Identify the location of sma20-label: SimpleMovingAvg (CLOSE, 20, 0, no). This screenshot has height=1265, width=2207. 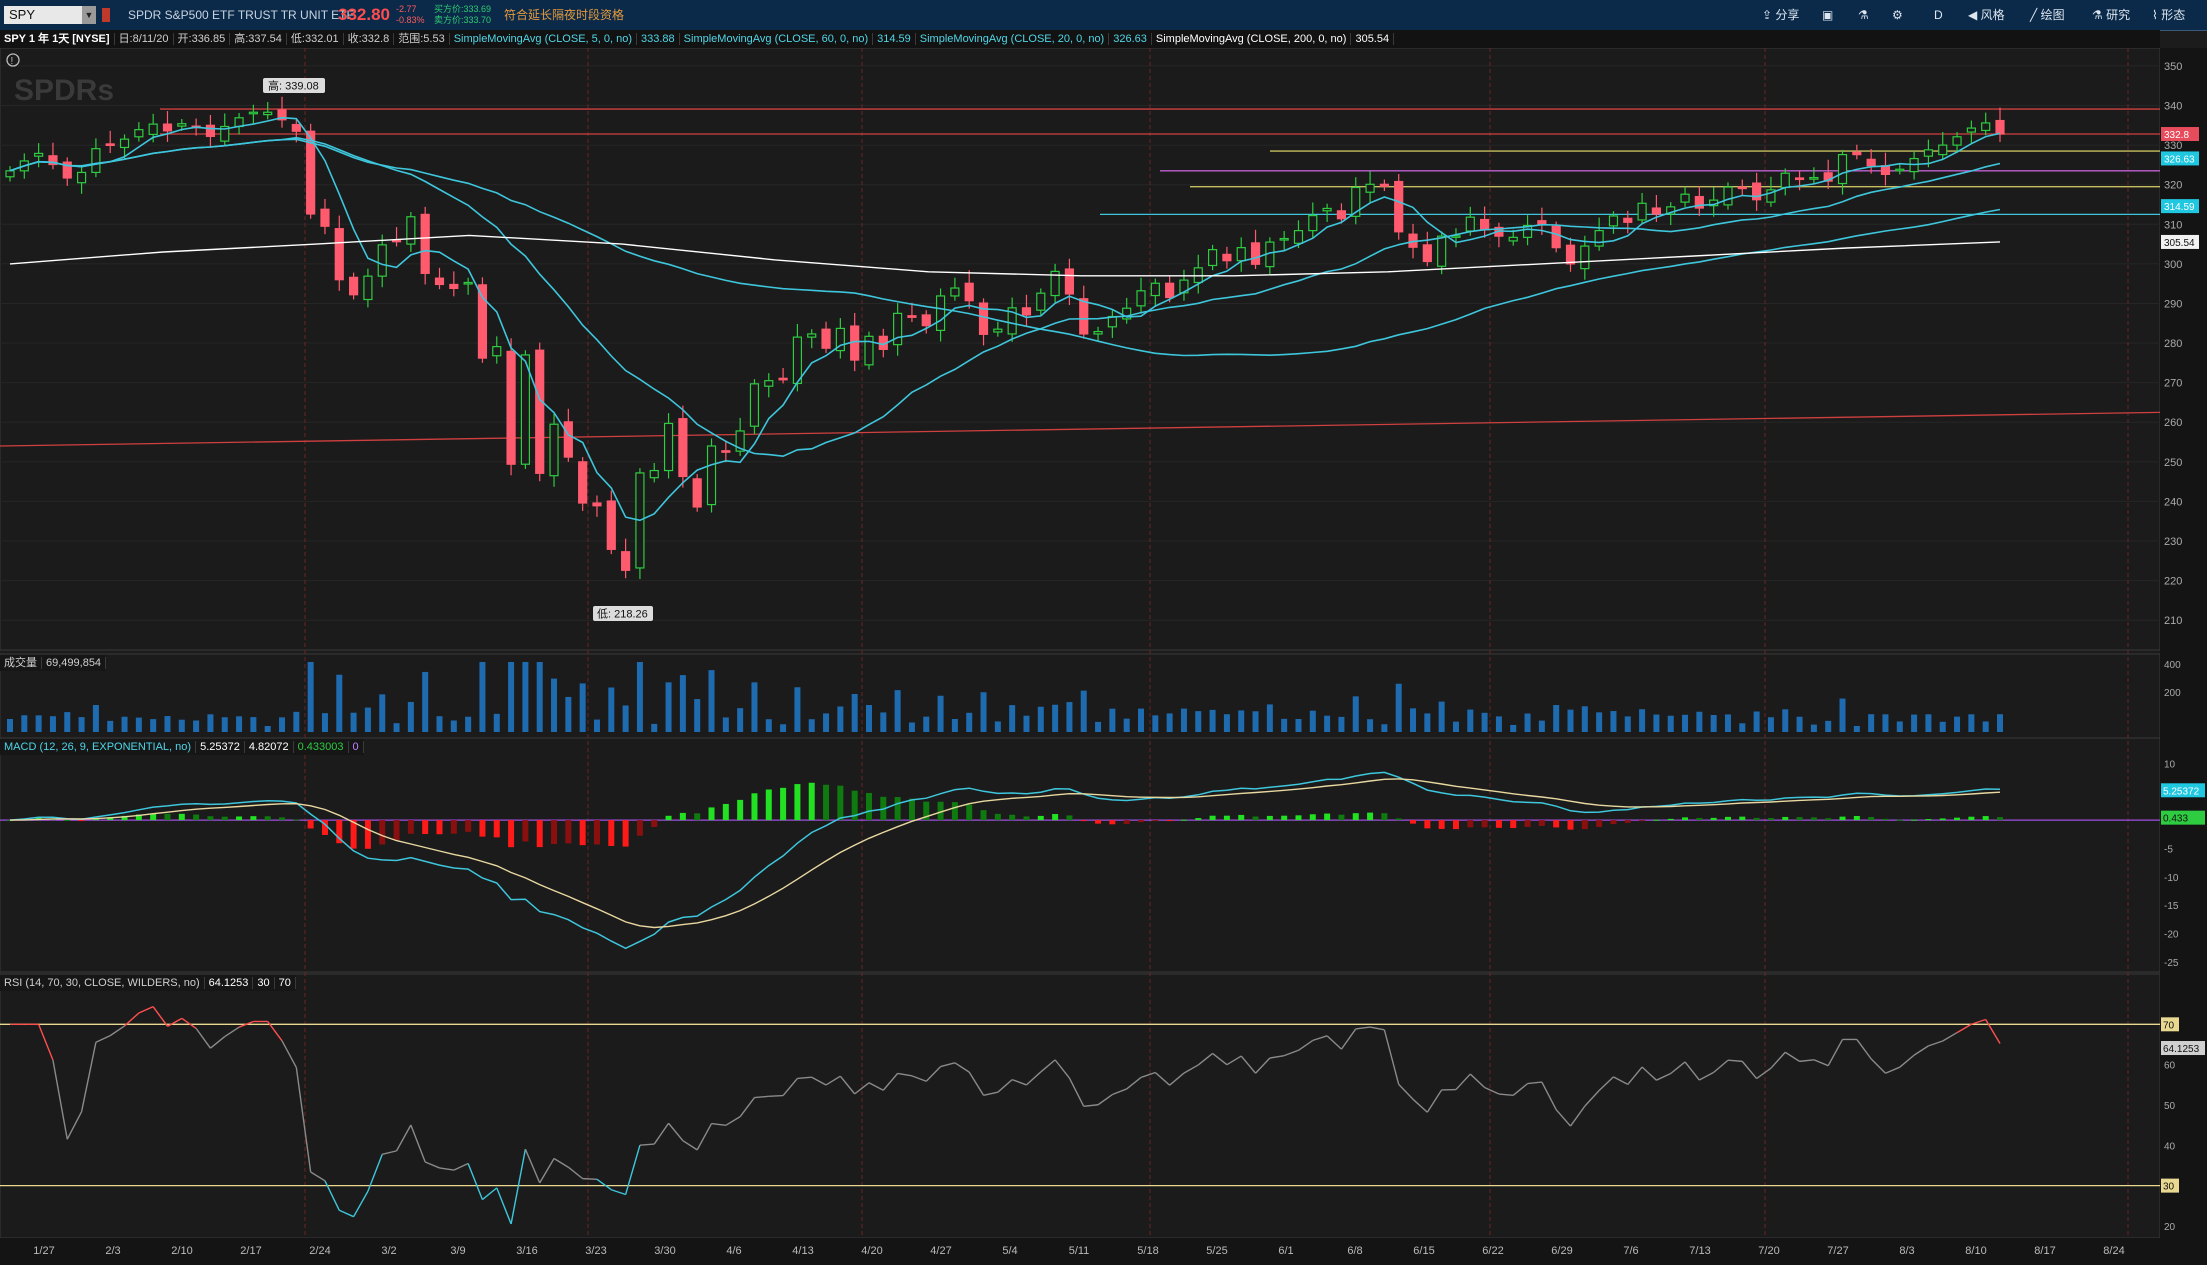
(1012, 39).